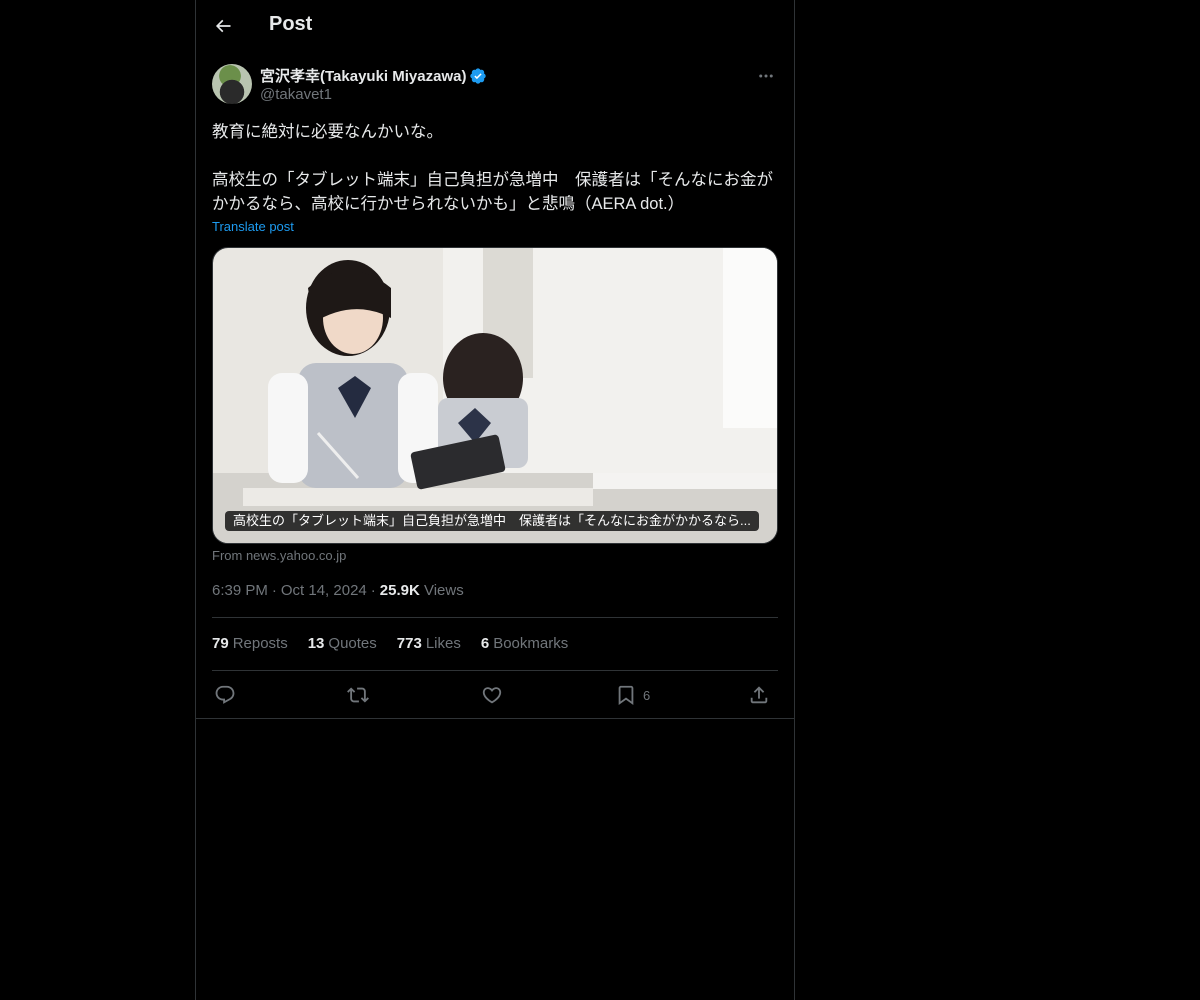 The width and height of the screenshot is (1200, 1000). I want to click on views-label: Views, so click(443, 590).